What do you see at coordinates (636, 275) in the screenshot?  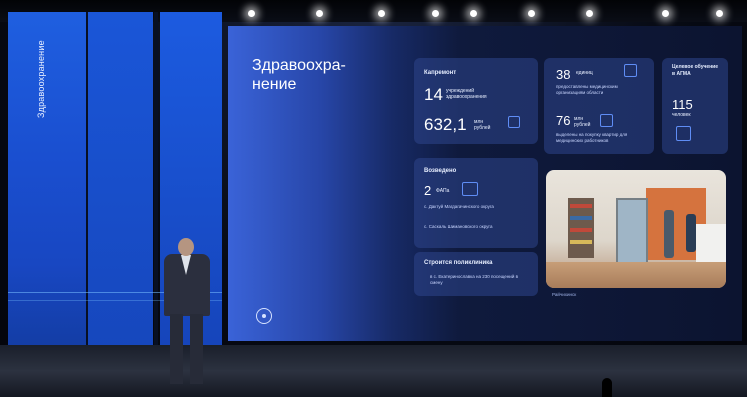 I see `photo-floor` at bounding box center [636, 275].